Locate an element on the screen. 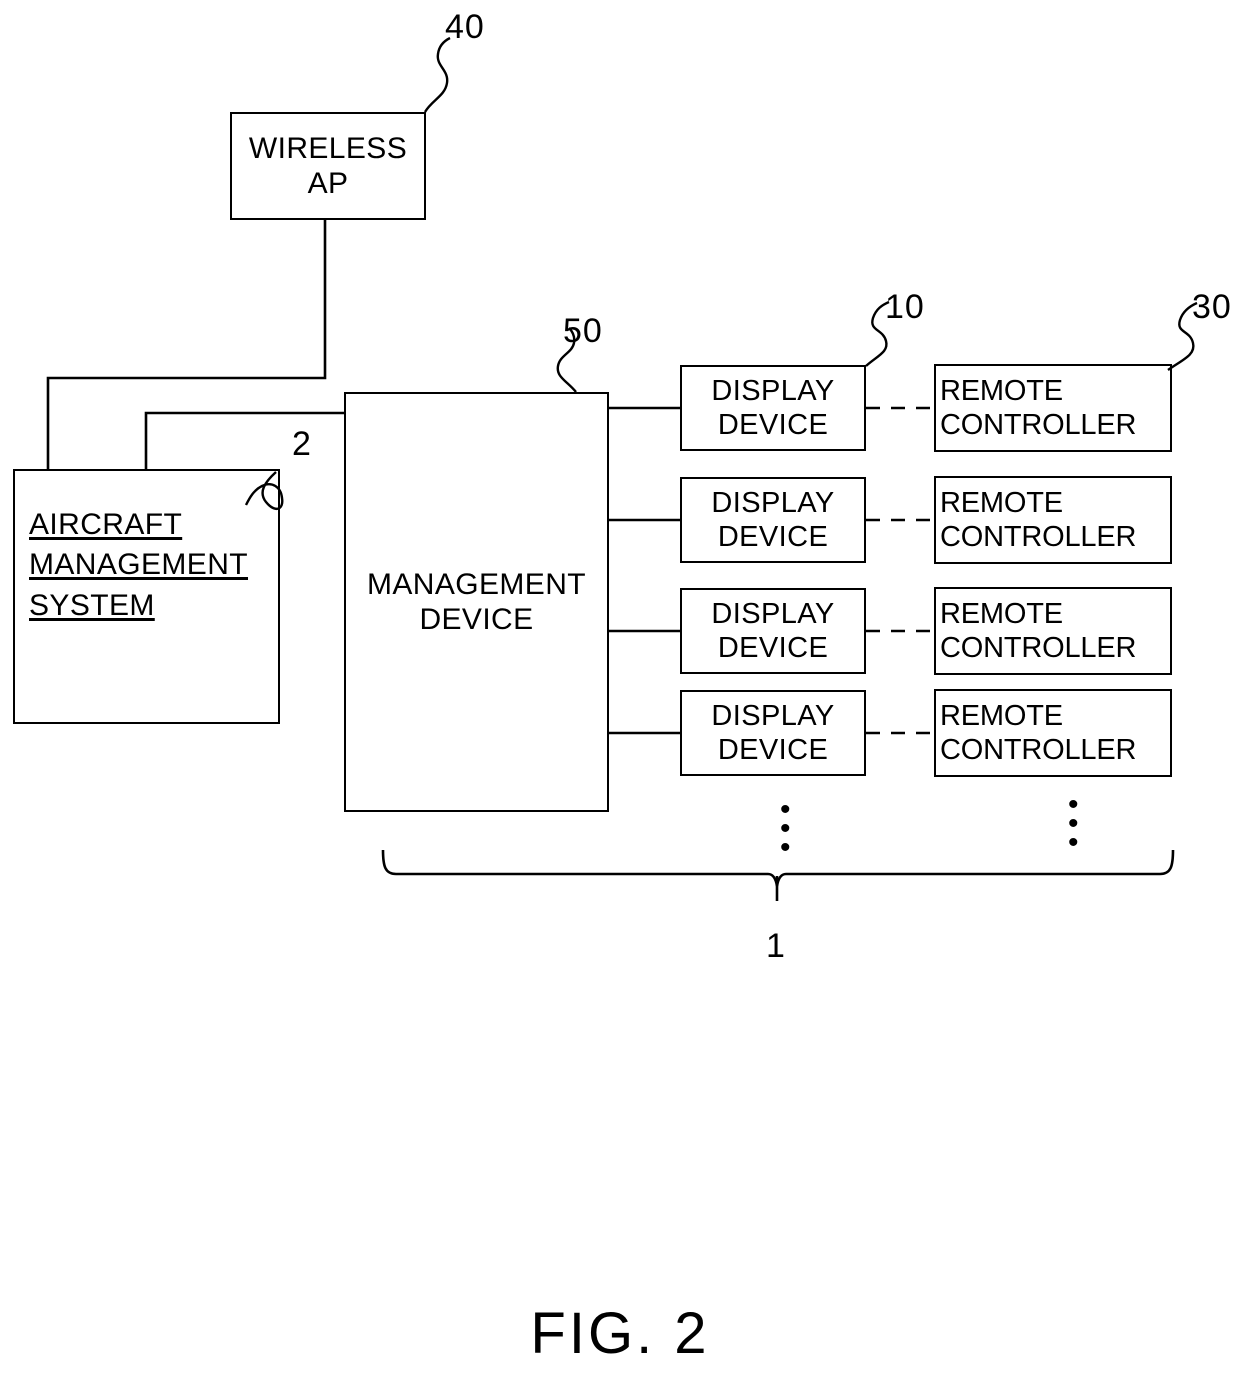 The width and height of the screenshot is (1240, 1399). remote-controller-label-4: REMOTE CONTROLLER is located at coordinates (1038, 732).